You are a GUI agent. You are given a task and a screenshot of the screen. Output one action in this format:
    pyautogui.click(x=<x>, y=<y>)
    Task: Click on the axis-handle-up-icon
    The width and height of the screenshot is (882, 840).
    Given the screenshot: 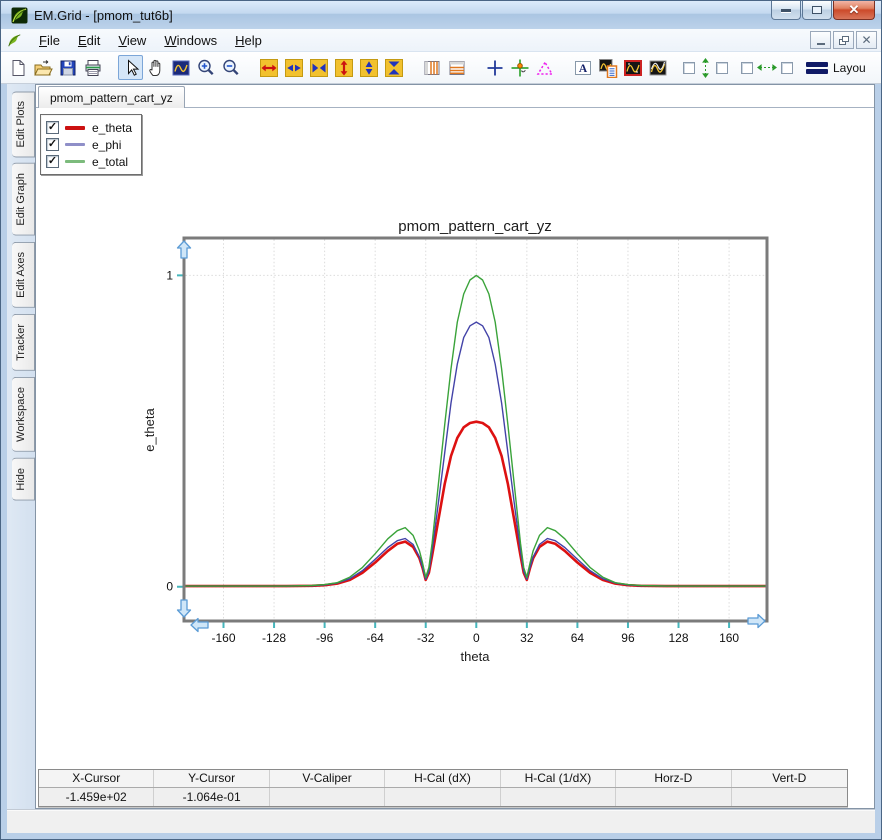 What is the action you would take?
    pyautogui.click(x=184, y=249)
    